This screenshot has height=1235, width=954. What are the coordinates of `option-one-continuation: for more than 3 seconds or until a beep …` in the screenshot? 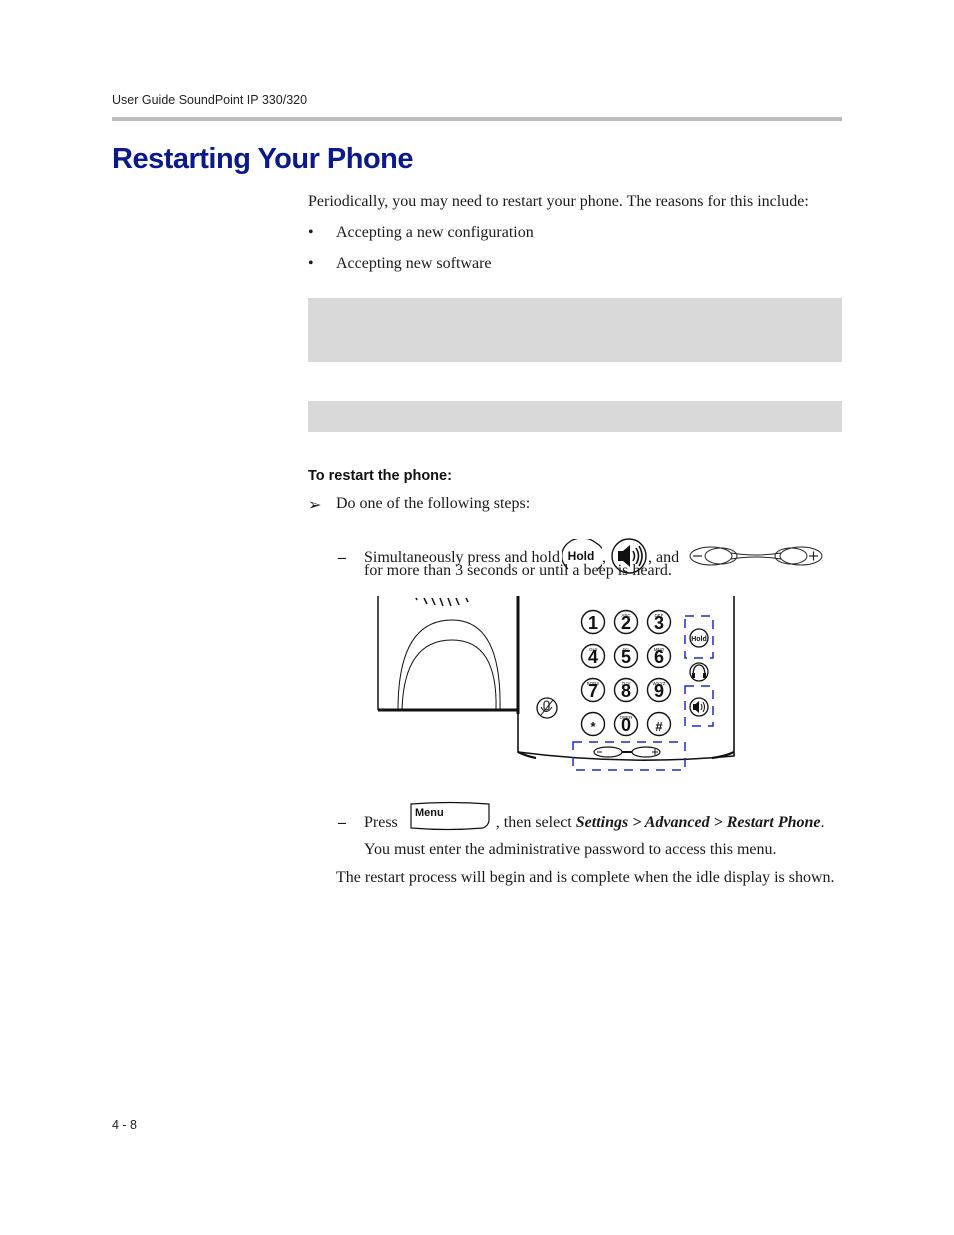 It's located at (518, 570).